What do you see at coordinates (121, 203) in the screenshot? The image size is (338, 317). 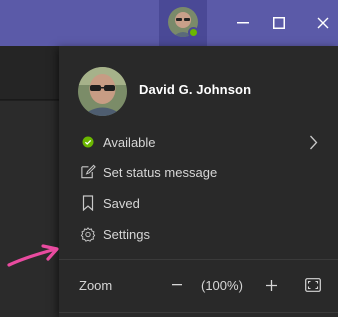 I see `saved-label: Saved` at bounding box center [121, 203].